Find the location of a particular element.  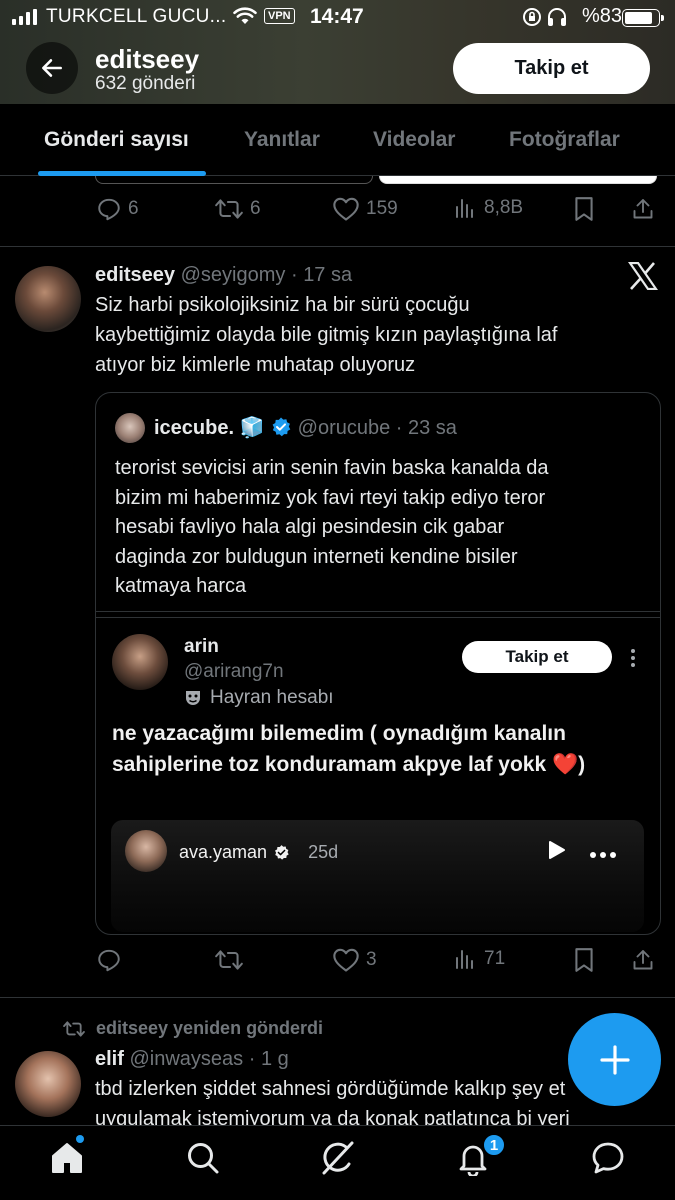

embed-handle: @arirang7n is located at coordinates (234, 671).